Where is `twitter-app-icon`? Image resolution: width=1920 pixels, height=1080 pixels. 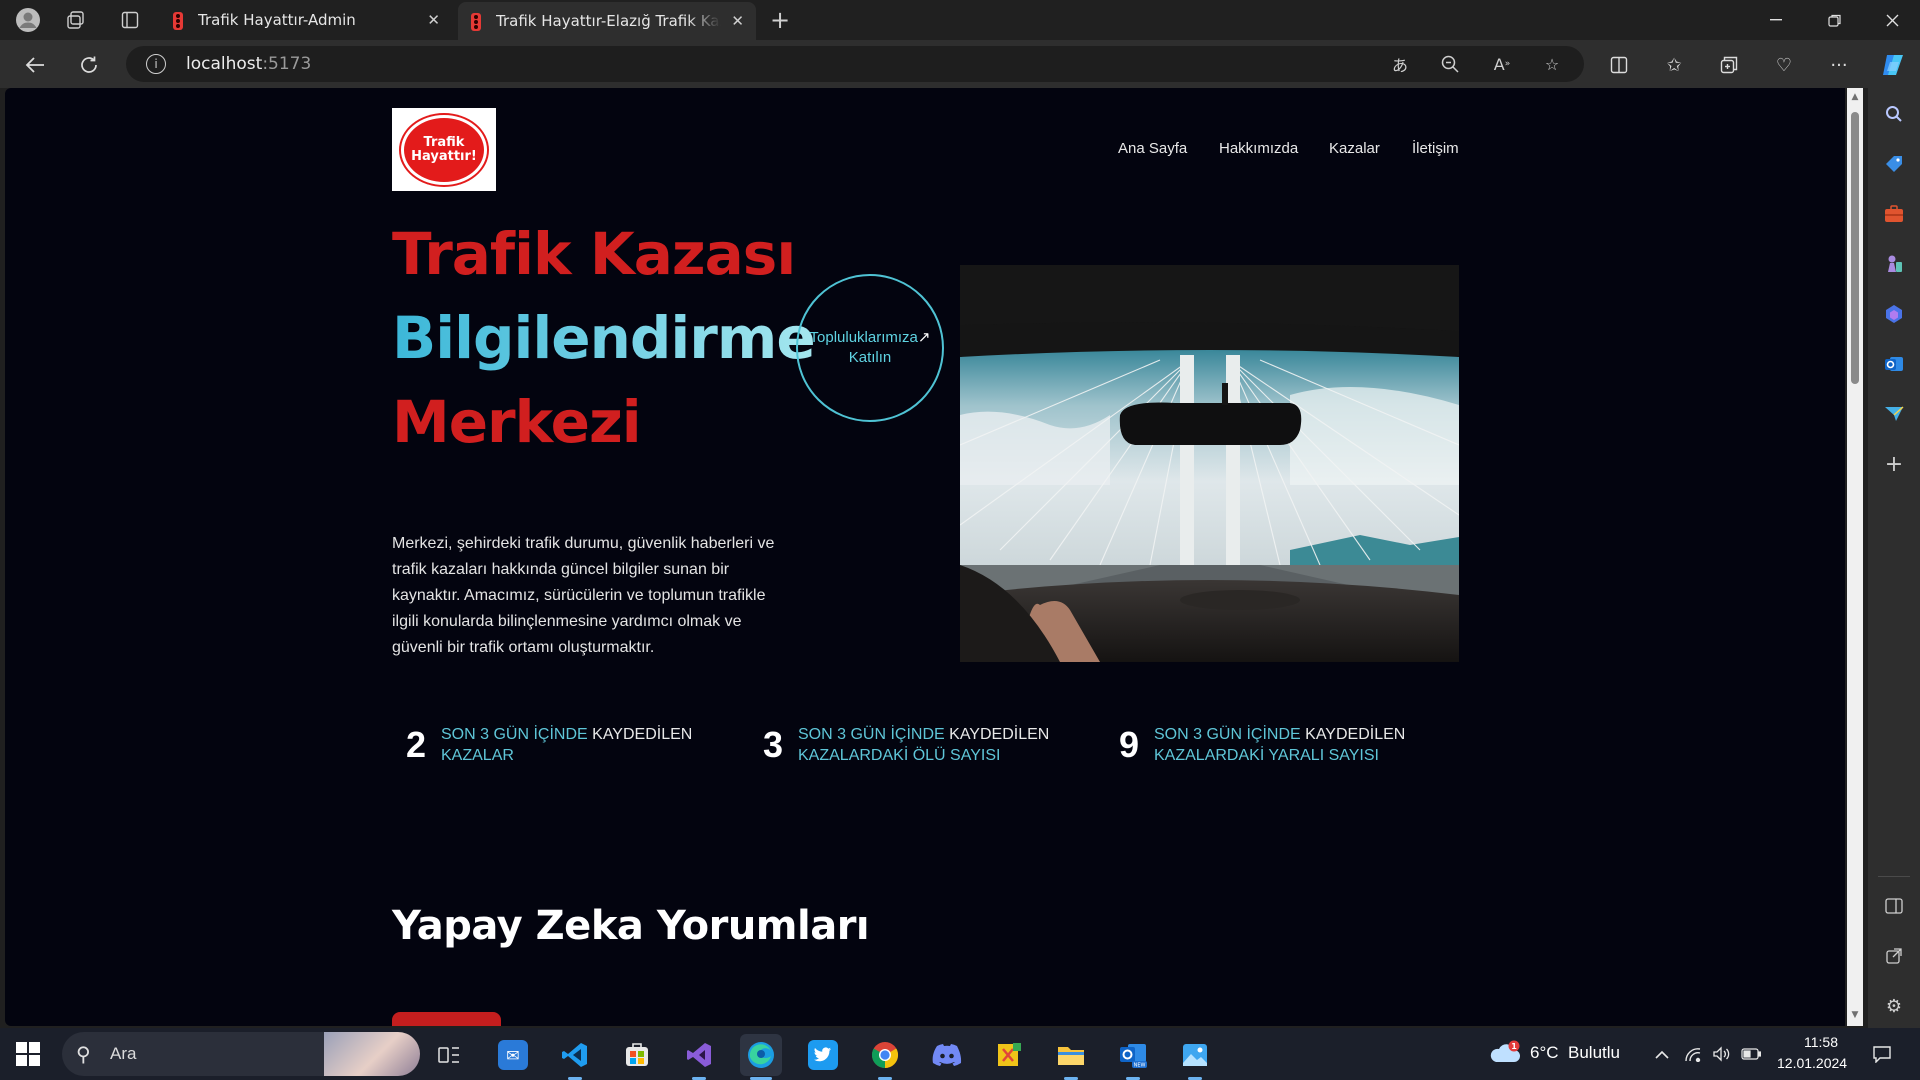 twitter-app-icon is located at coordinates (823, 1055).